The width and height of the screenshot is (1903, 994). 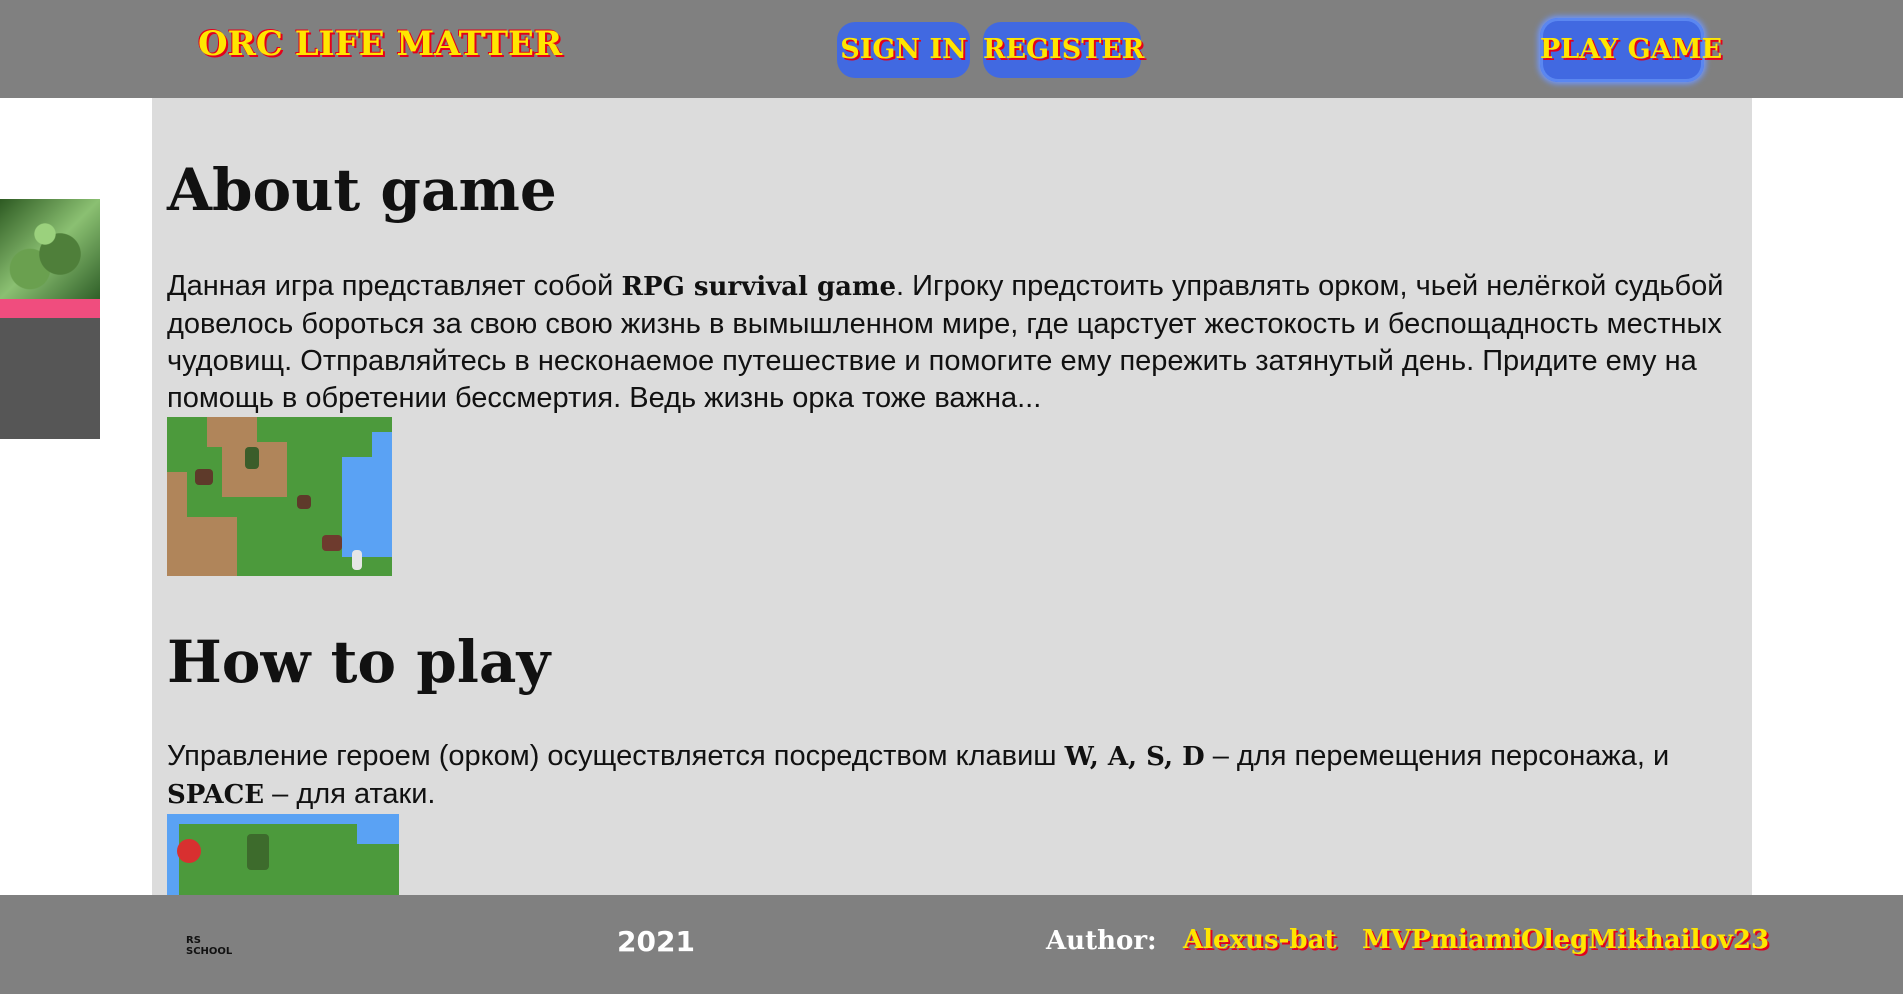 What do you see at coordinates (218, 947) in the screenshot?
I see `rs-school-logo: RS SCHOOL` at bounding box center [218, 947].